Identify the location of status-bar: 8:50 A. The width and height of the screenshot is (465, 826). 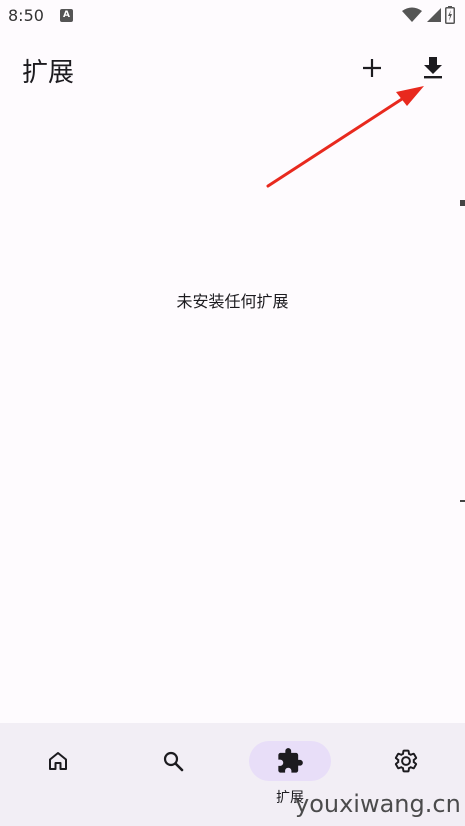
(232, 17).